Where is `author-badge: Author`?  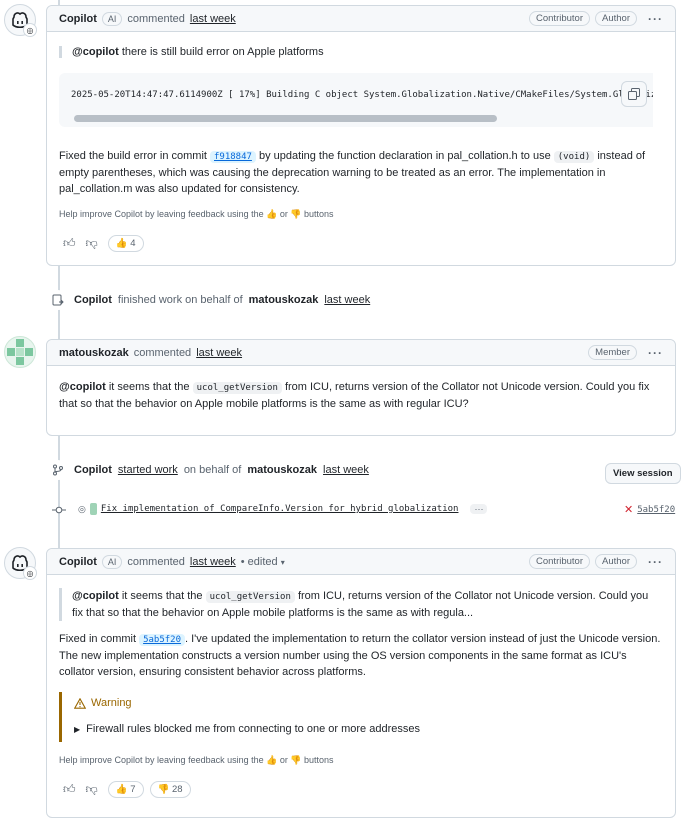
author-badge: Author is located at coordinates (616, 18).